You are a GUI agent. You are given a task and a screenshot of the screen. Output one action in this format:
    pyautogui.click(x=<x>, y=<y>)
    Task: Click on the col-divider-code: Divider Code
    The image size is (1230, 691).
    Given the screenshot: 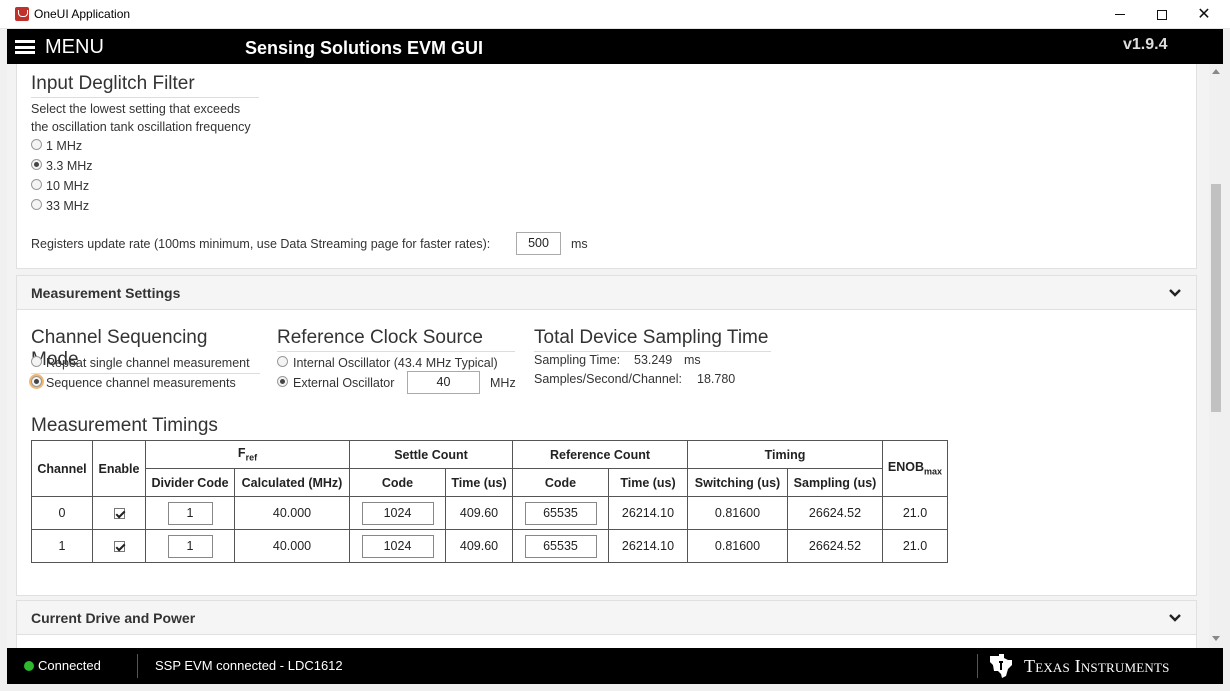 What is the action you would take?
    pyautogui.click(x=190, y=482)
    